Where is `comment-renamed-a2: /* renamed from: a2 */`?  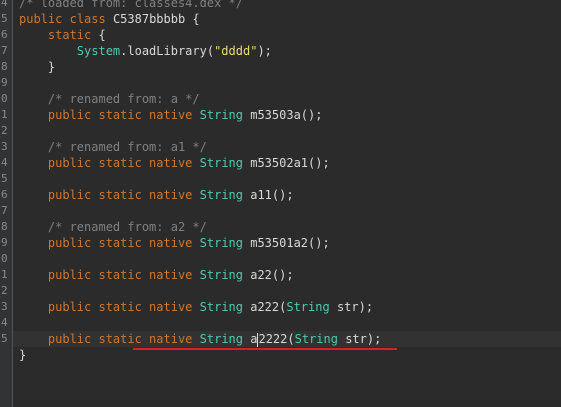
comment-renamed-a2: /* renamed from: a2 */ is located at coordinates (113, 227).